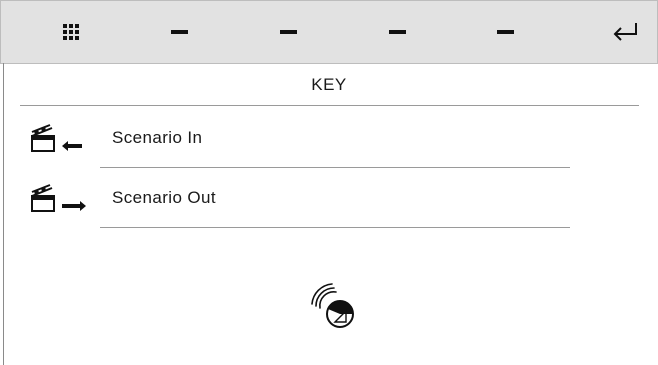 The width and height of the screenshot is (658, 365). What do you see at coordinates (300, 198) in the screenshot?
I see `key-item-scenario-out: Scenario Out` at bounding box center [300, 198].